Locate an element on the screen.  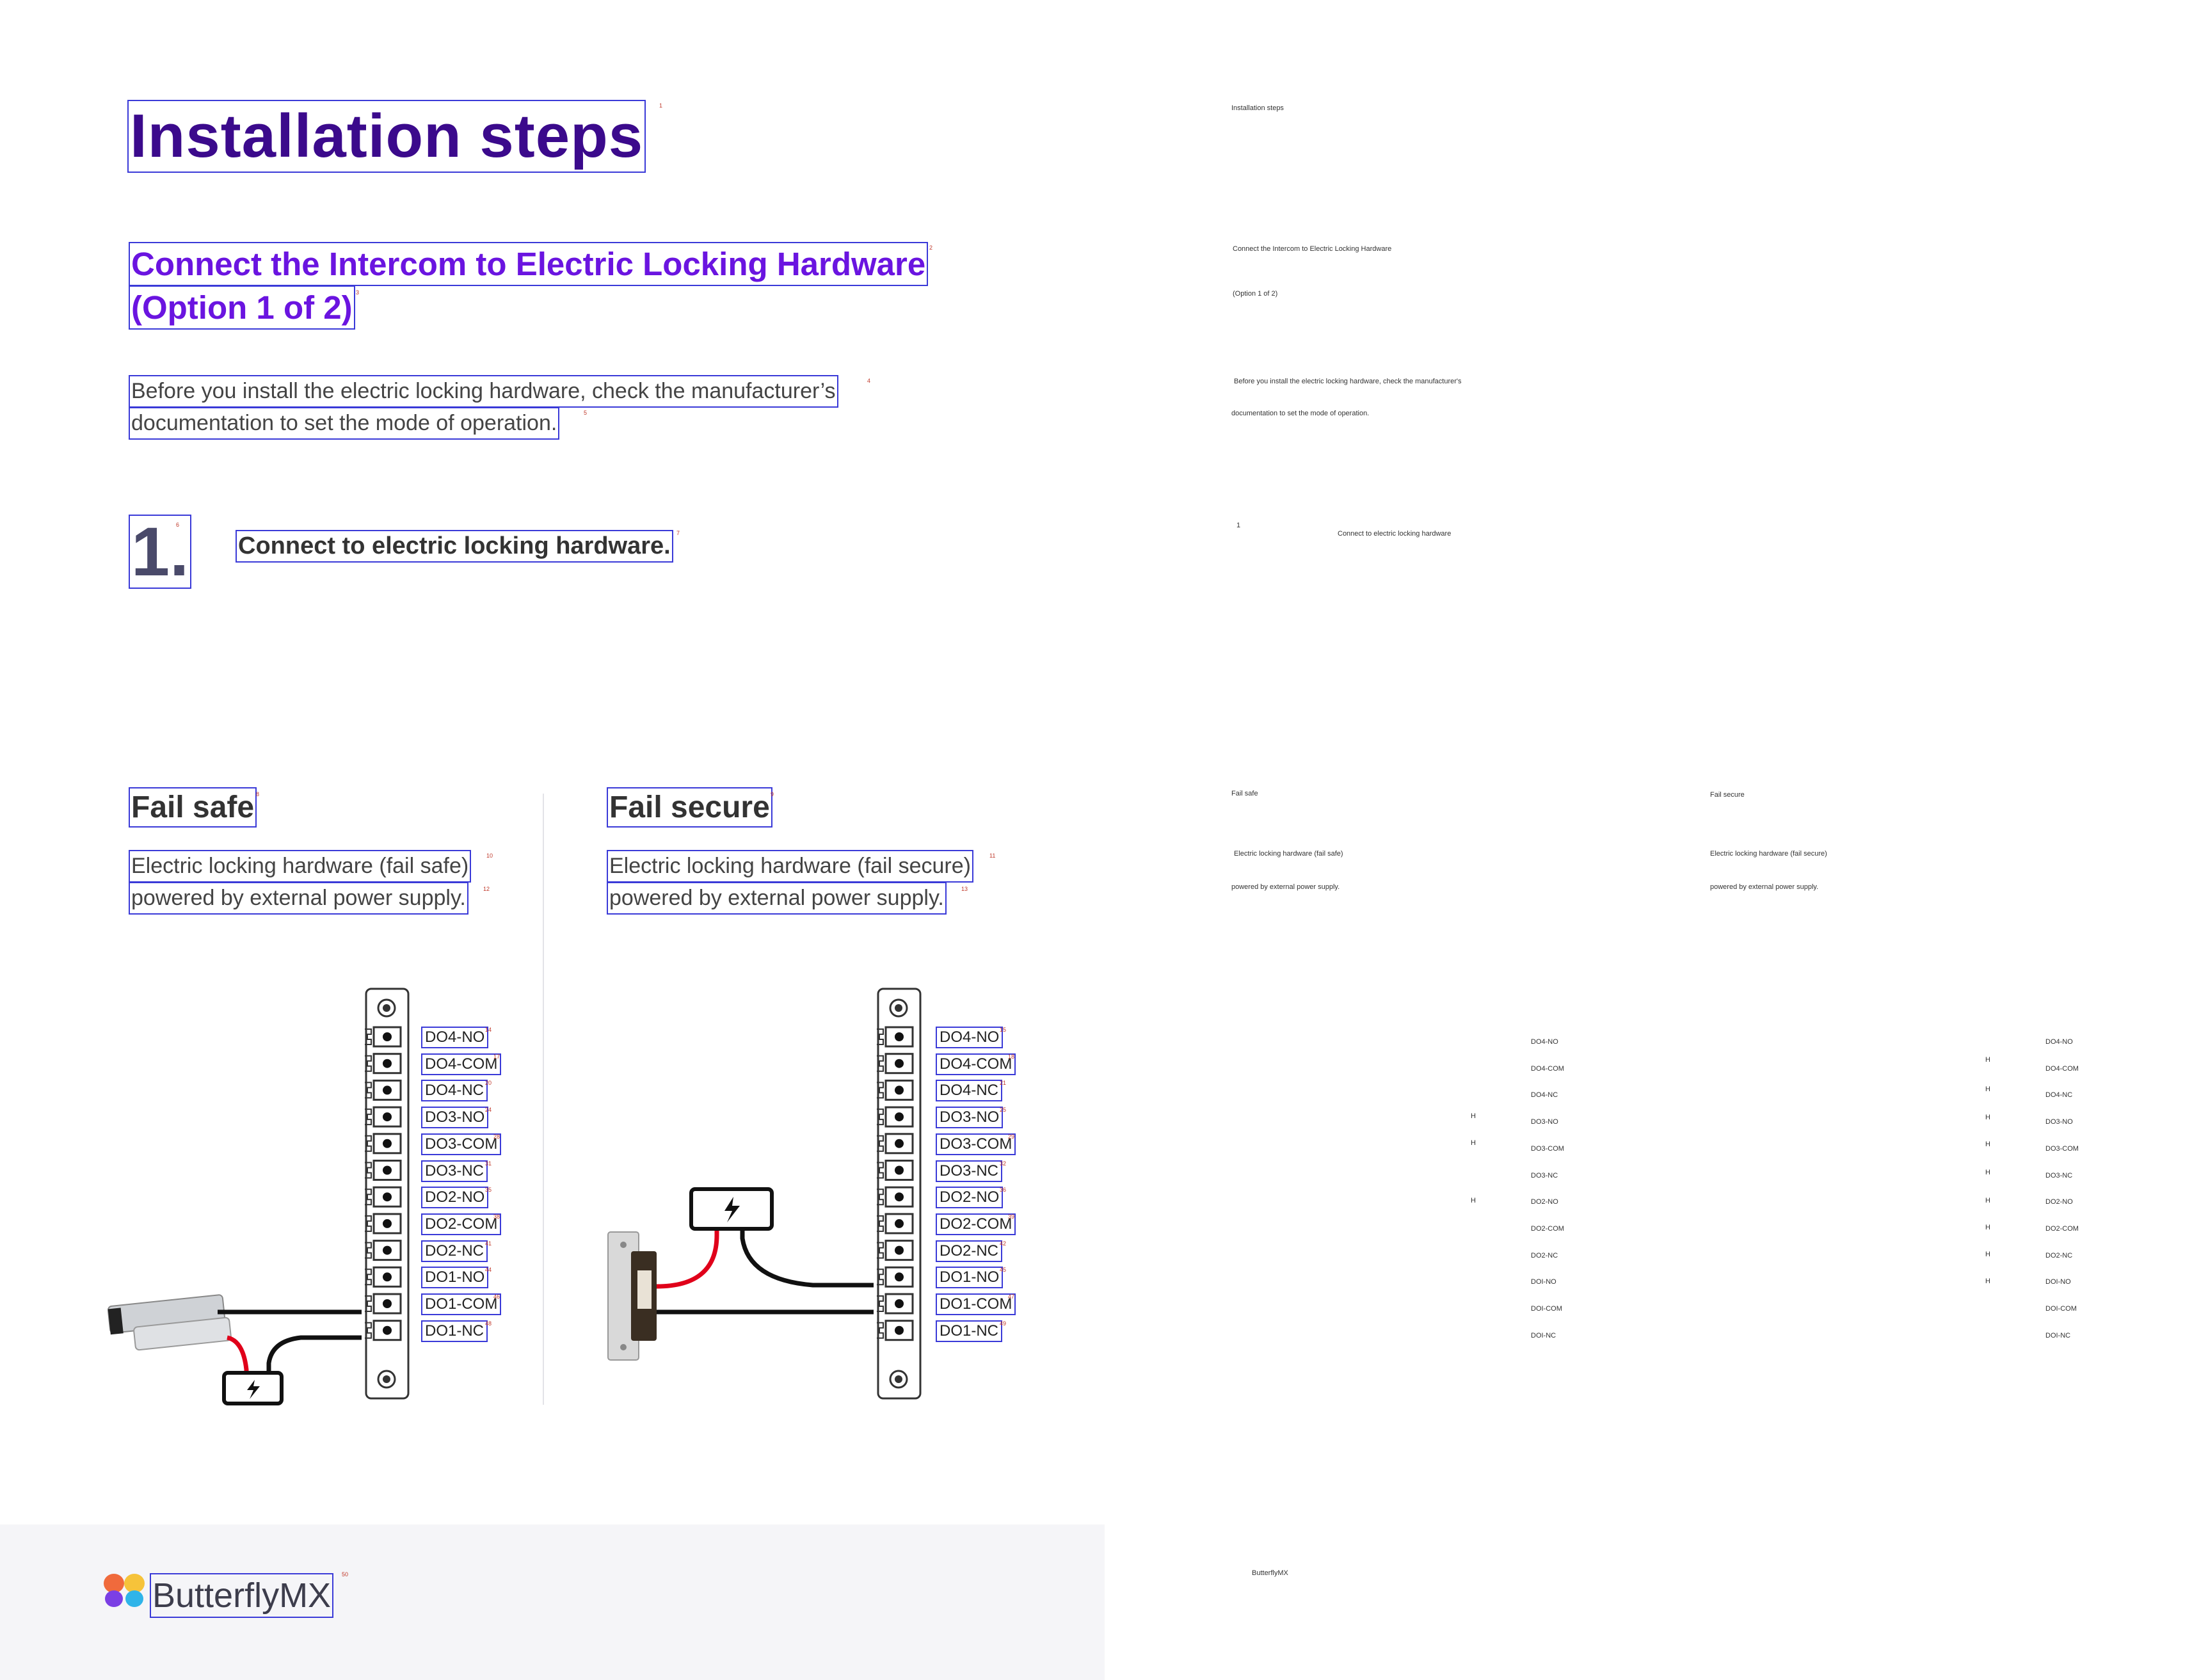
section-subtitle-line2: (Option 1 of 2) is located at coordinates (242, 307).